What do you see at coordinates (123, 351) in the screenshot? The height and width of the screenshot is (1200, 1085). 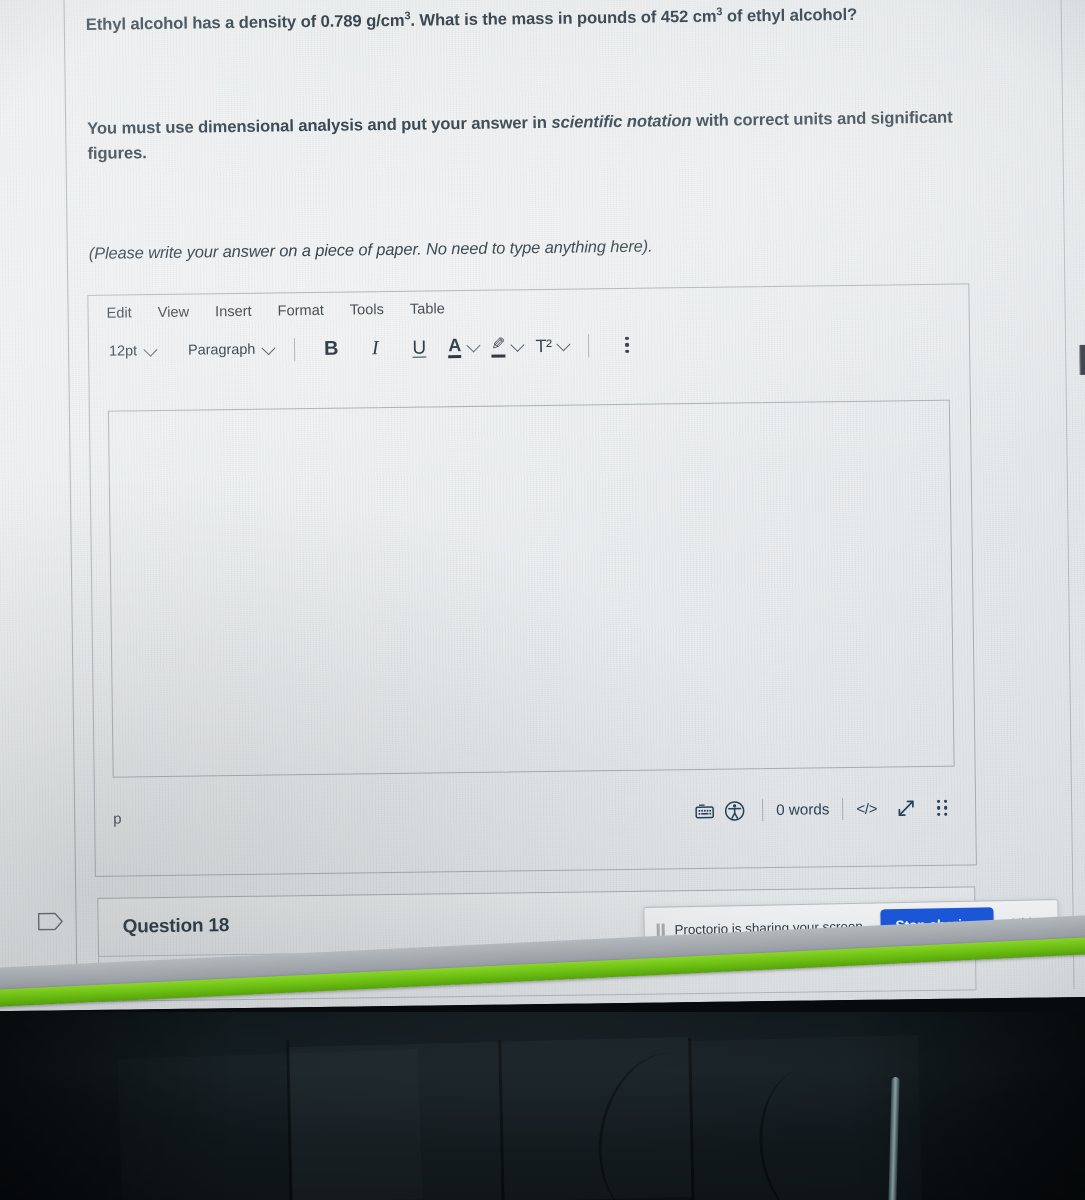 I see `font-size-value: 12pt` at bounding box center [123, 351].